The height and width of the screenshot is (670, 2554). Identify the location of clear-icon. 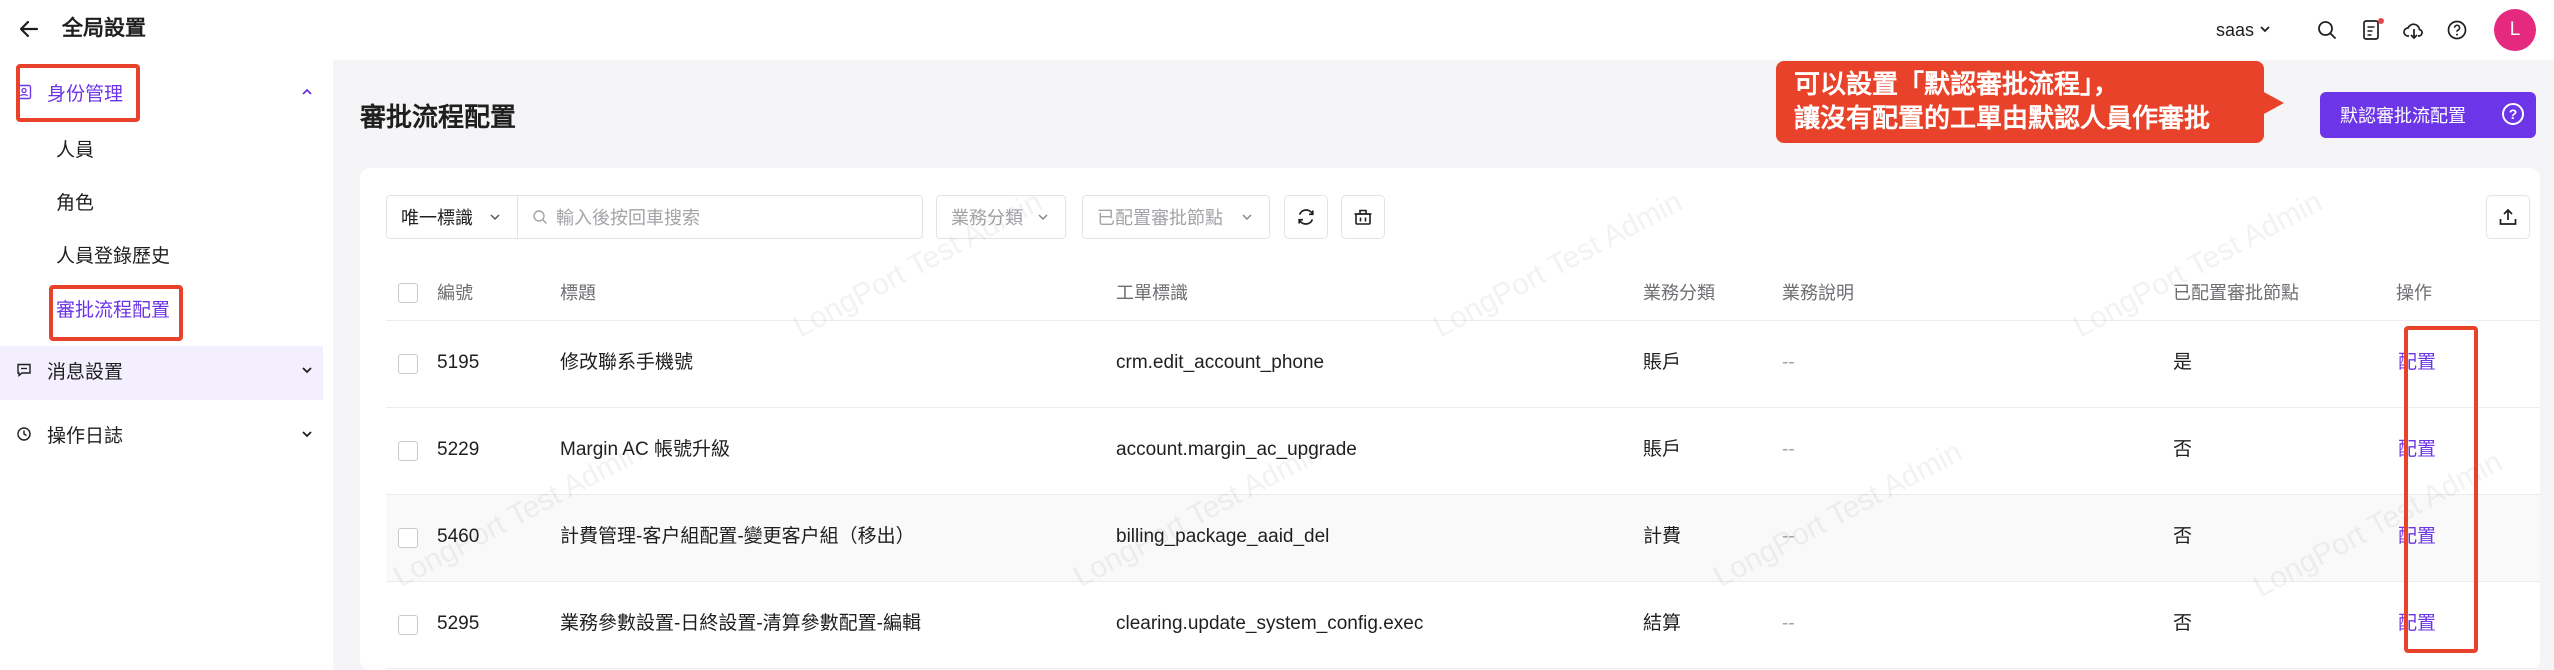
(1363, 217).